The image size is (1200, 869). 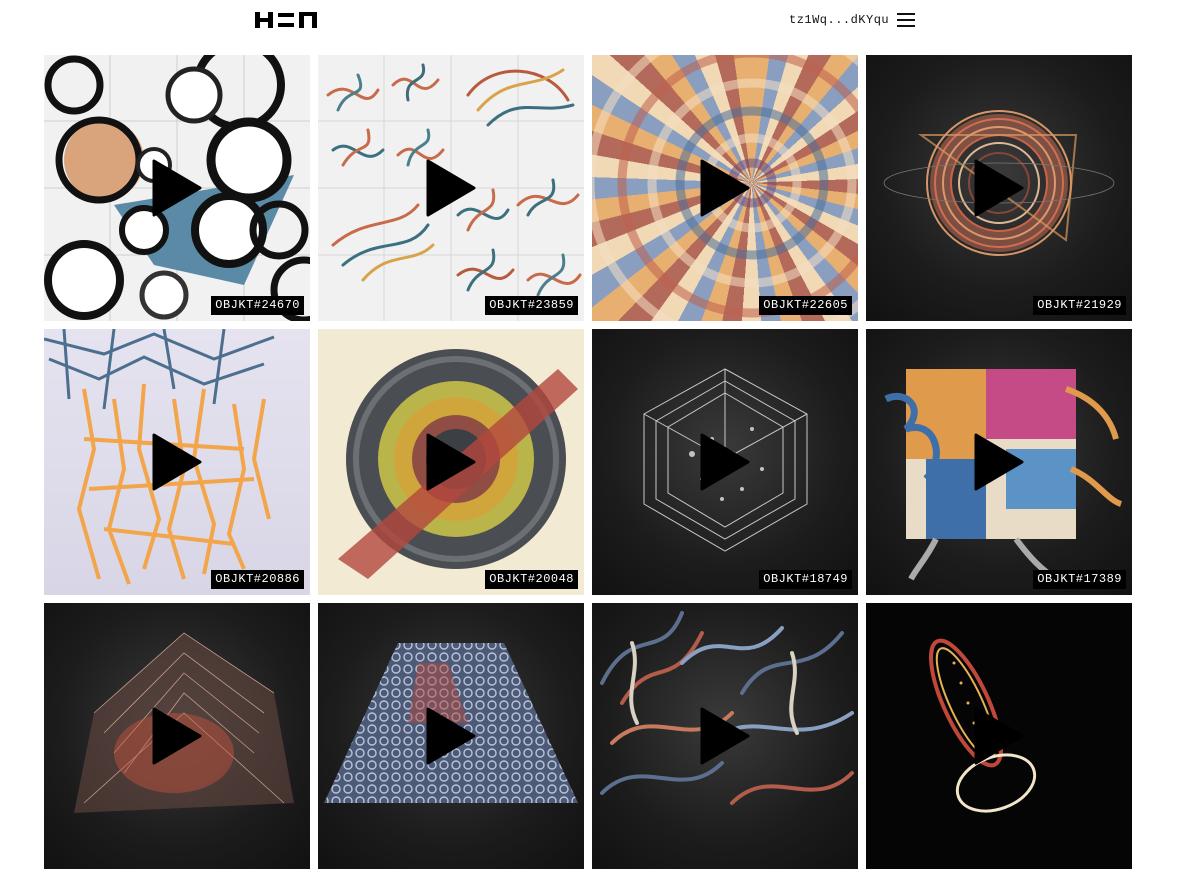 I want to click on gallery-tile: OBJKT#18749, so click(x=725, y=462).